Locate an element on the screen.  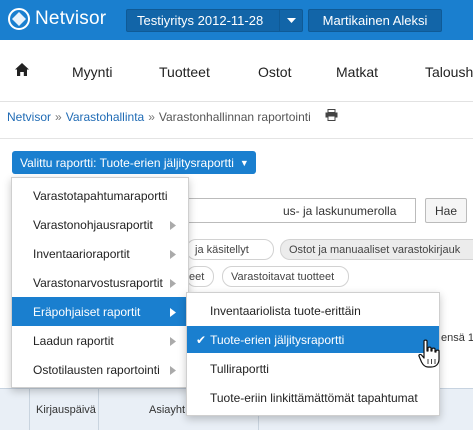
menu-item-varastotapahtumaraportti: Varastotapahtumaraportti is located at coordinates (100, 195).